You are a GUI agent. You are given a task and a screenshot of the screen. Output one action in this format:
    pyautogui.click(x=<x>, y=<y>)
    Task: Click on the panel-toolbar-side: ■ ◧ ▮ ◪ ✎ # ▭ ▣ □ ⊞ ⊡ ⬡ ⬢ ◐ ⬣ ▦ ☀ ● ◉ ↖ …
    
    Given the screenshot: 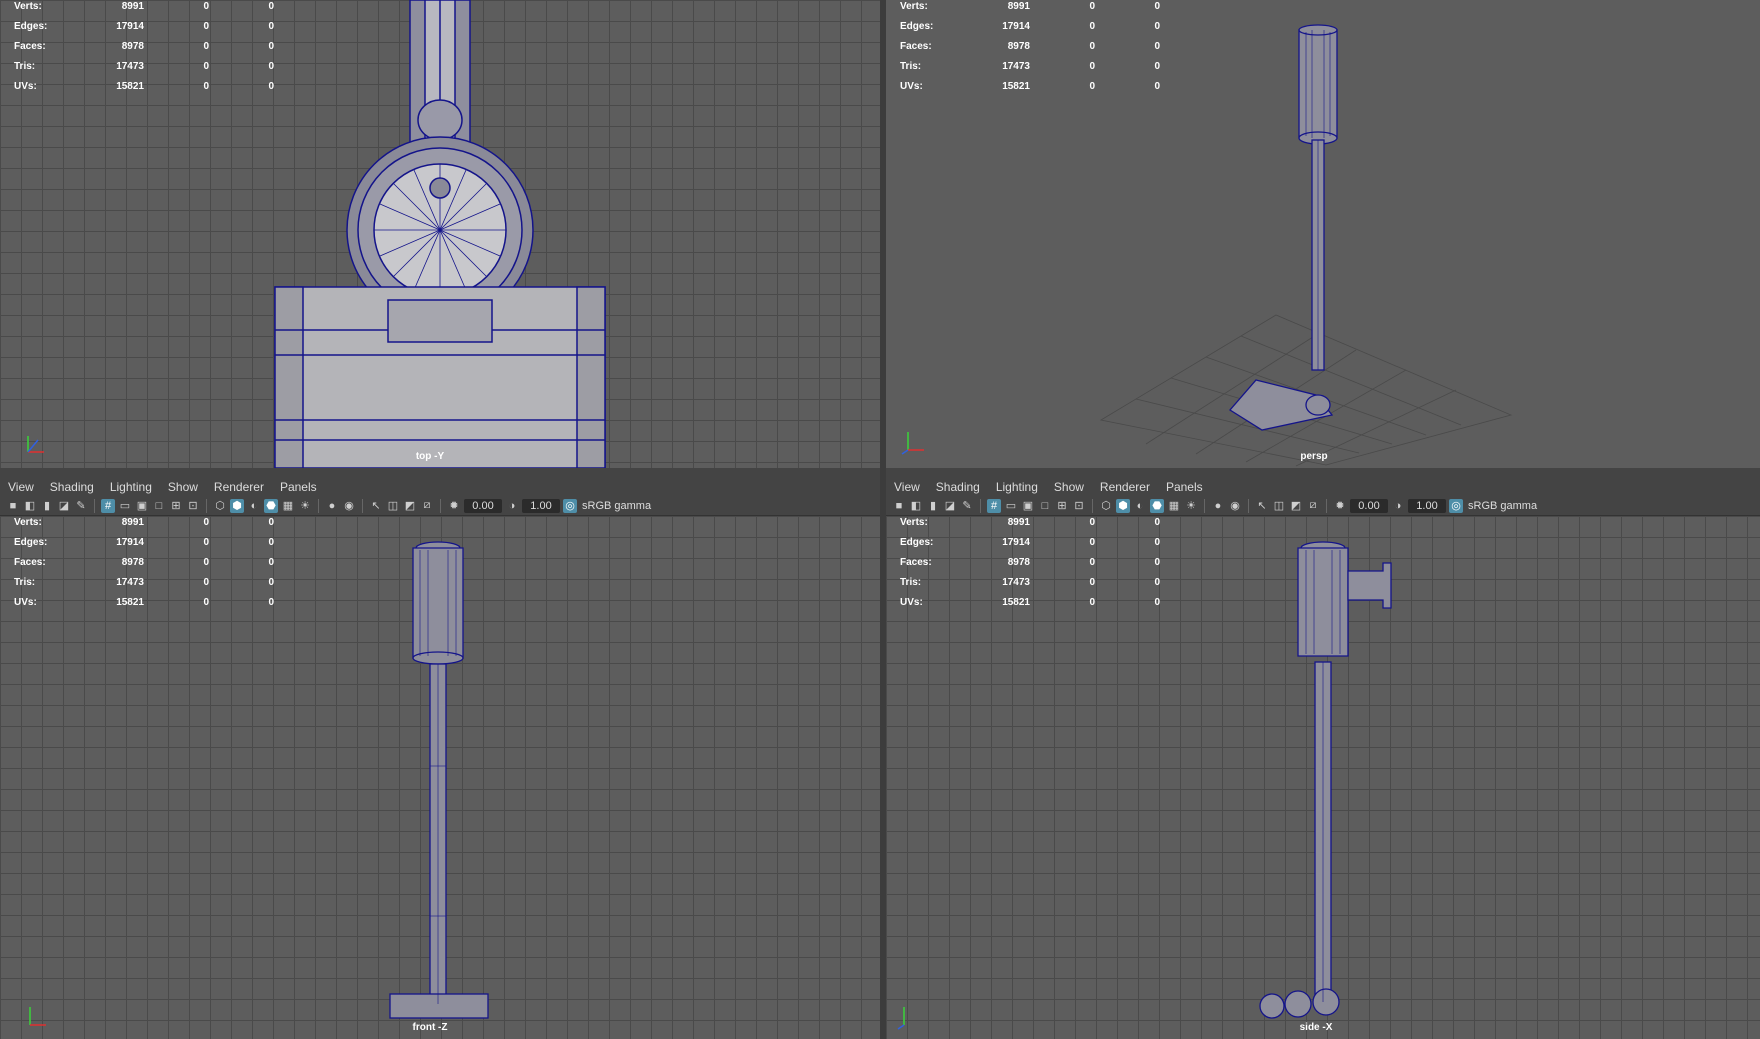 What is the action you would take?
    pyautogui.click(x=1323, y=506)
    